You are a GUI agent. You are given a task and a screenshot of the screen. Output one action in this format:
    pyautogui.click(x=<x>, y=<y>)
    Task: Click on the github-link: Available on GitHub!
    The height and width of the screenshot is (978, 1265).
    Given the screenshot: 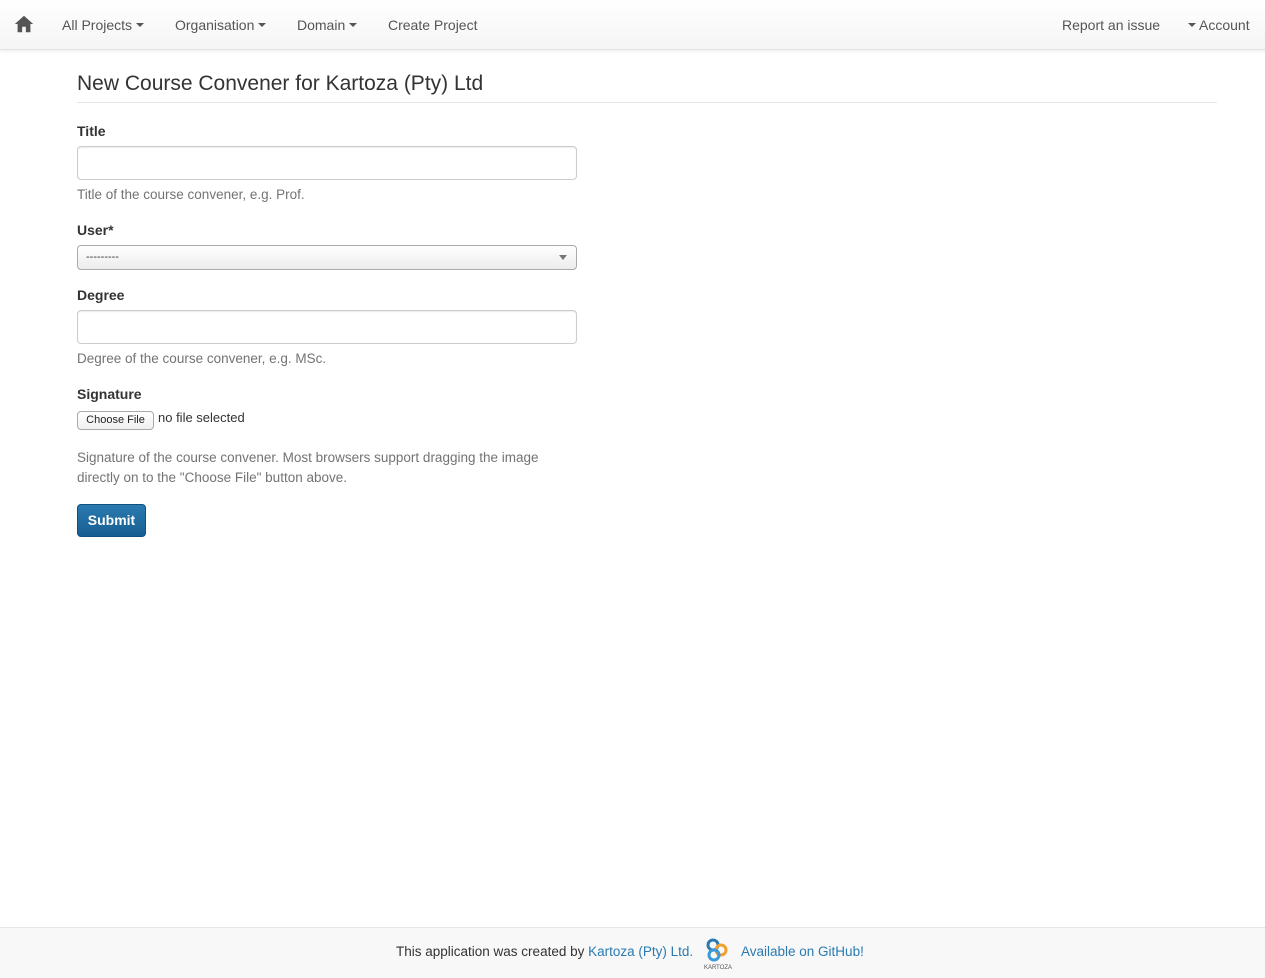 What is the action you would take?
    pyautogui.click(x=802, y=951)
    